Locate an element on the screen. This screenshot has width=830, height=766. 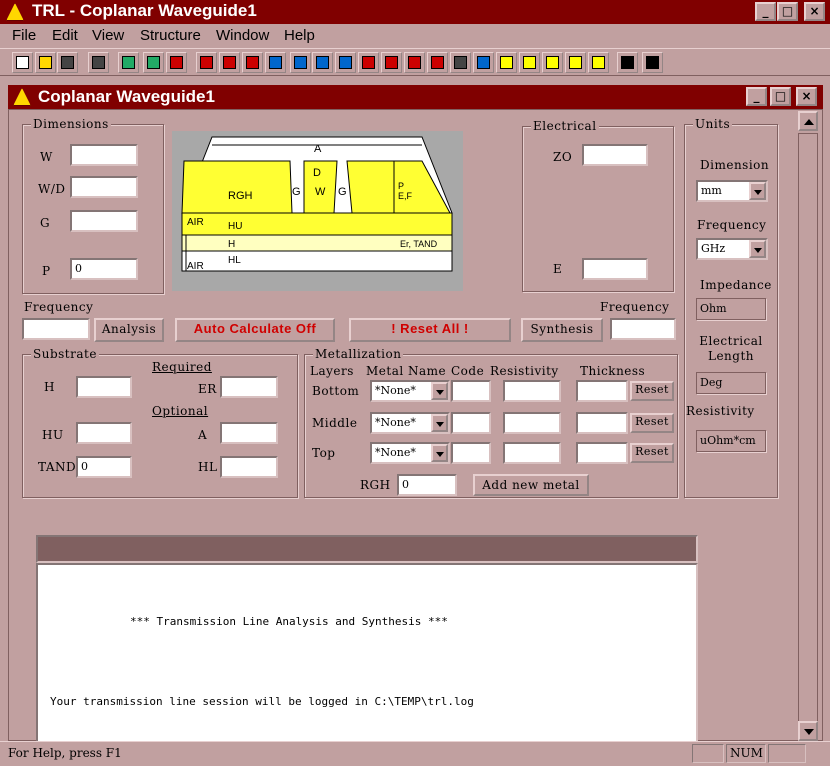
scroll-thumb is located at coordinates (808, 431).